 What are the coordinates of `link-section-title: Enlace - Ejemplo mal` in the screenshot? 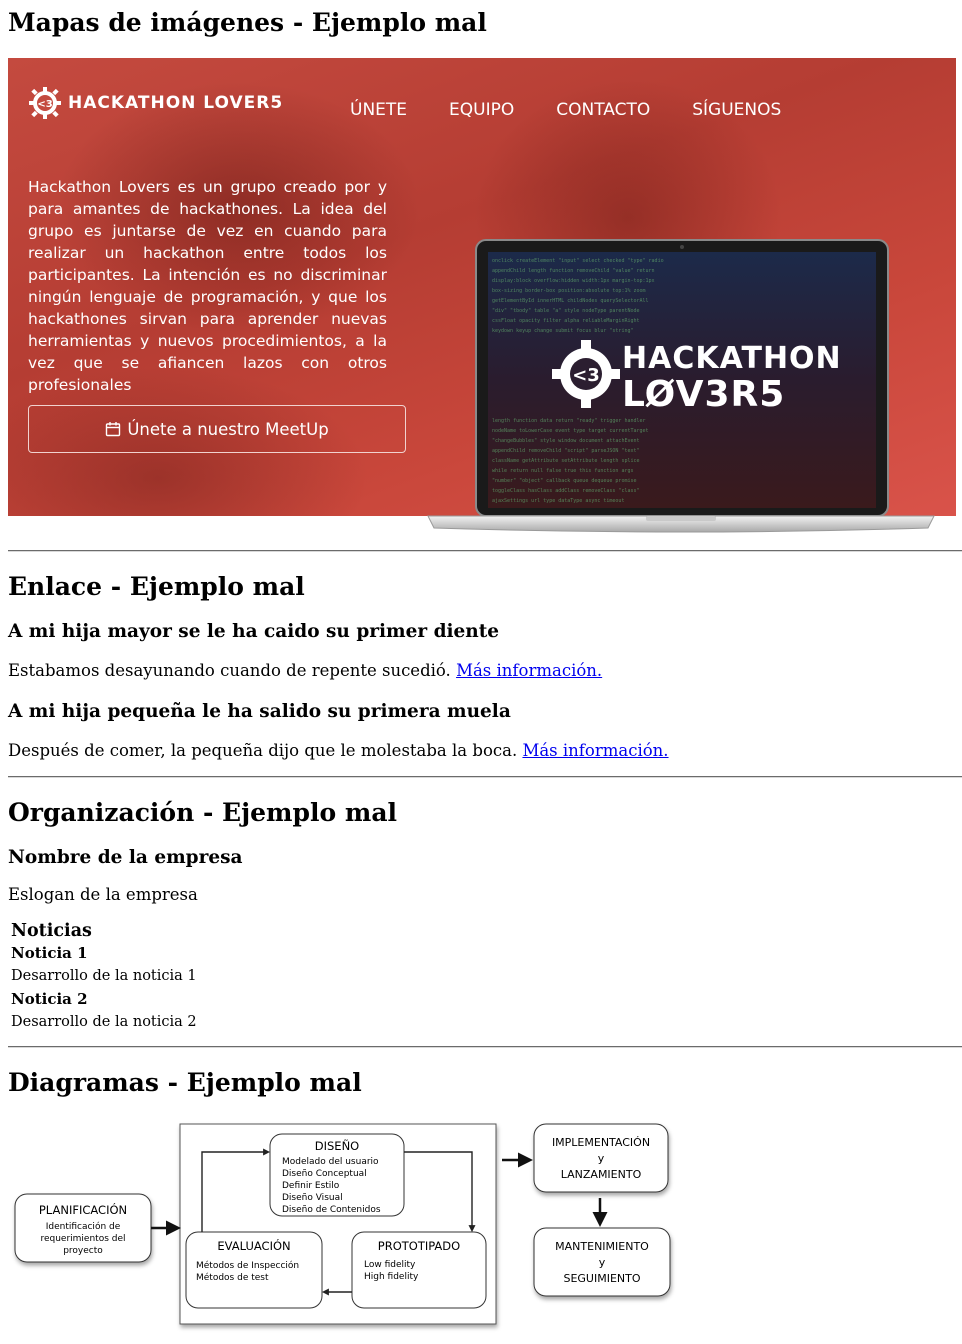 It's located at (156, 586).